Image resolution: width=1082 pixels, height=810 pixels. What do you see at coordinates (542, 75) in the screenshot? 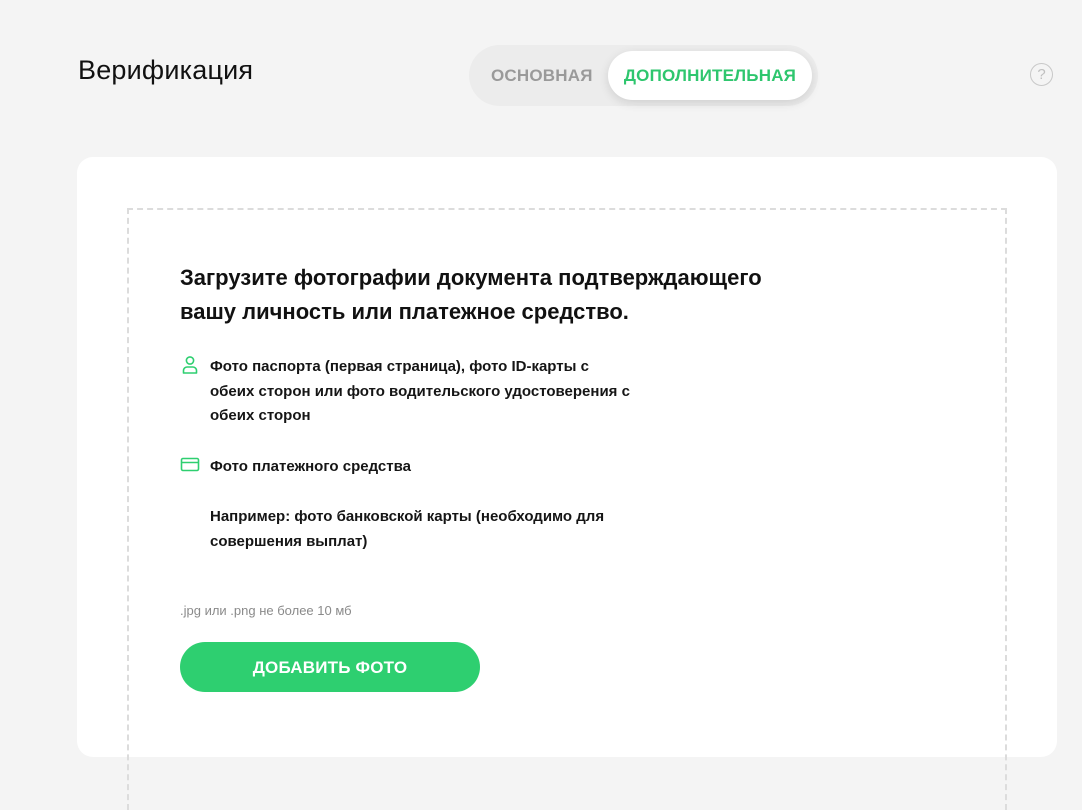
I see `tab-main: ОСНОВНАЯ` at bounding box center [542, 75].